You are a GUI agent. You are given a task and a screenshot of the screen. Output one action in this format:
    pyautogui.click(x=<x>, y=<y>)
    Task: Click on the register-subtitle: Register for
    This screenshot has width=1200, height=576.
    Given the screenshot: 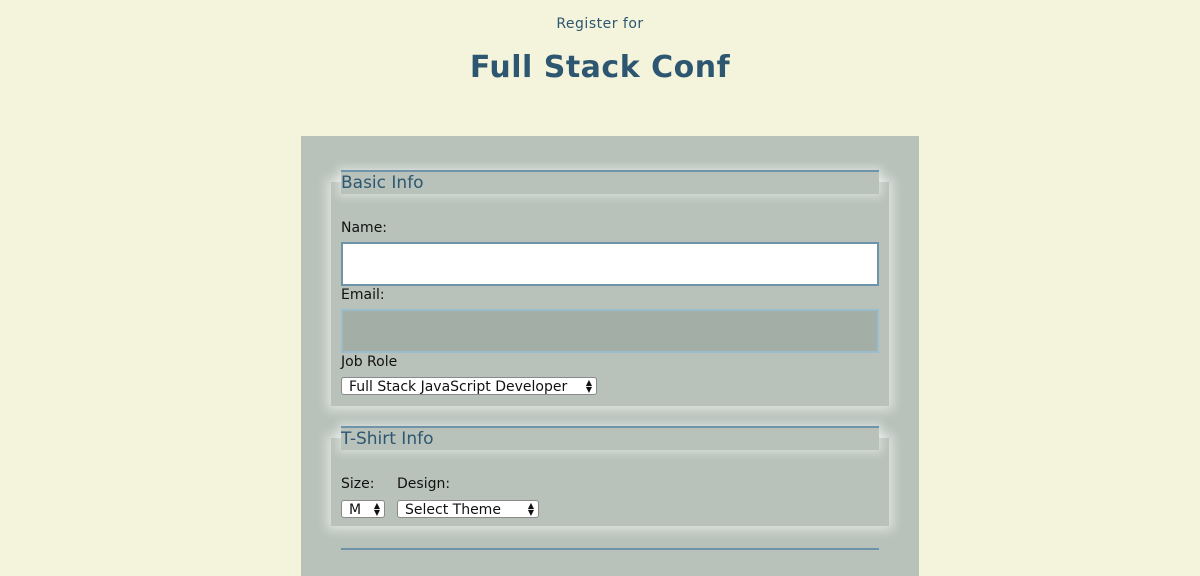 What is the action you would take?
    pyautogui.click(x=600, y=24)
    